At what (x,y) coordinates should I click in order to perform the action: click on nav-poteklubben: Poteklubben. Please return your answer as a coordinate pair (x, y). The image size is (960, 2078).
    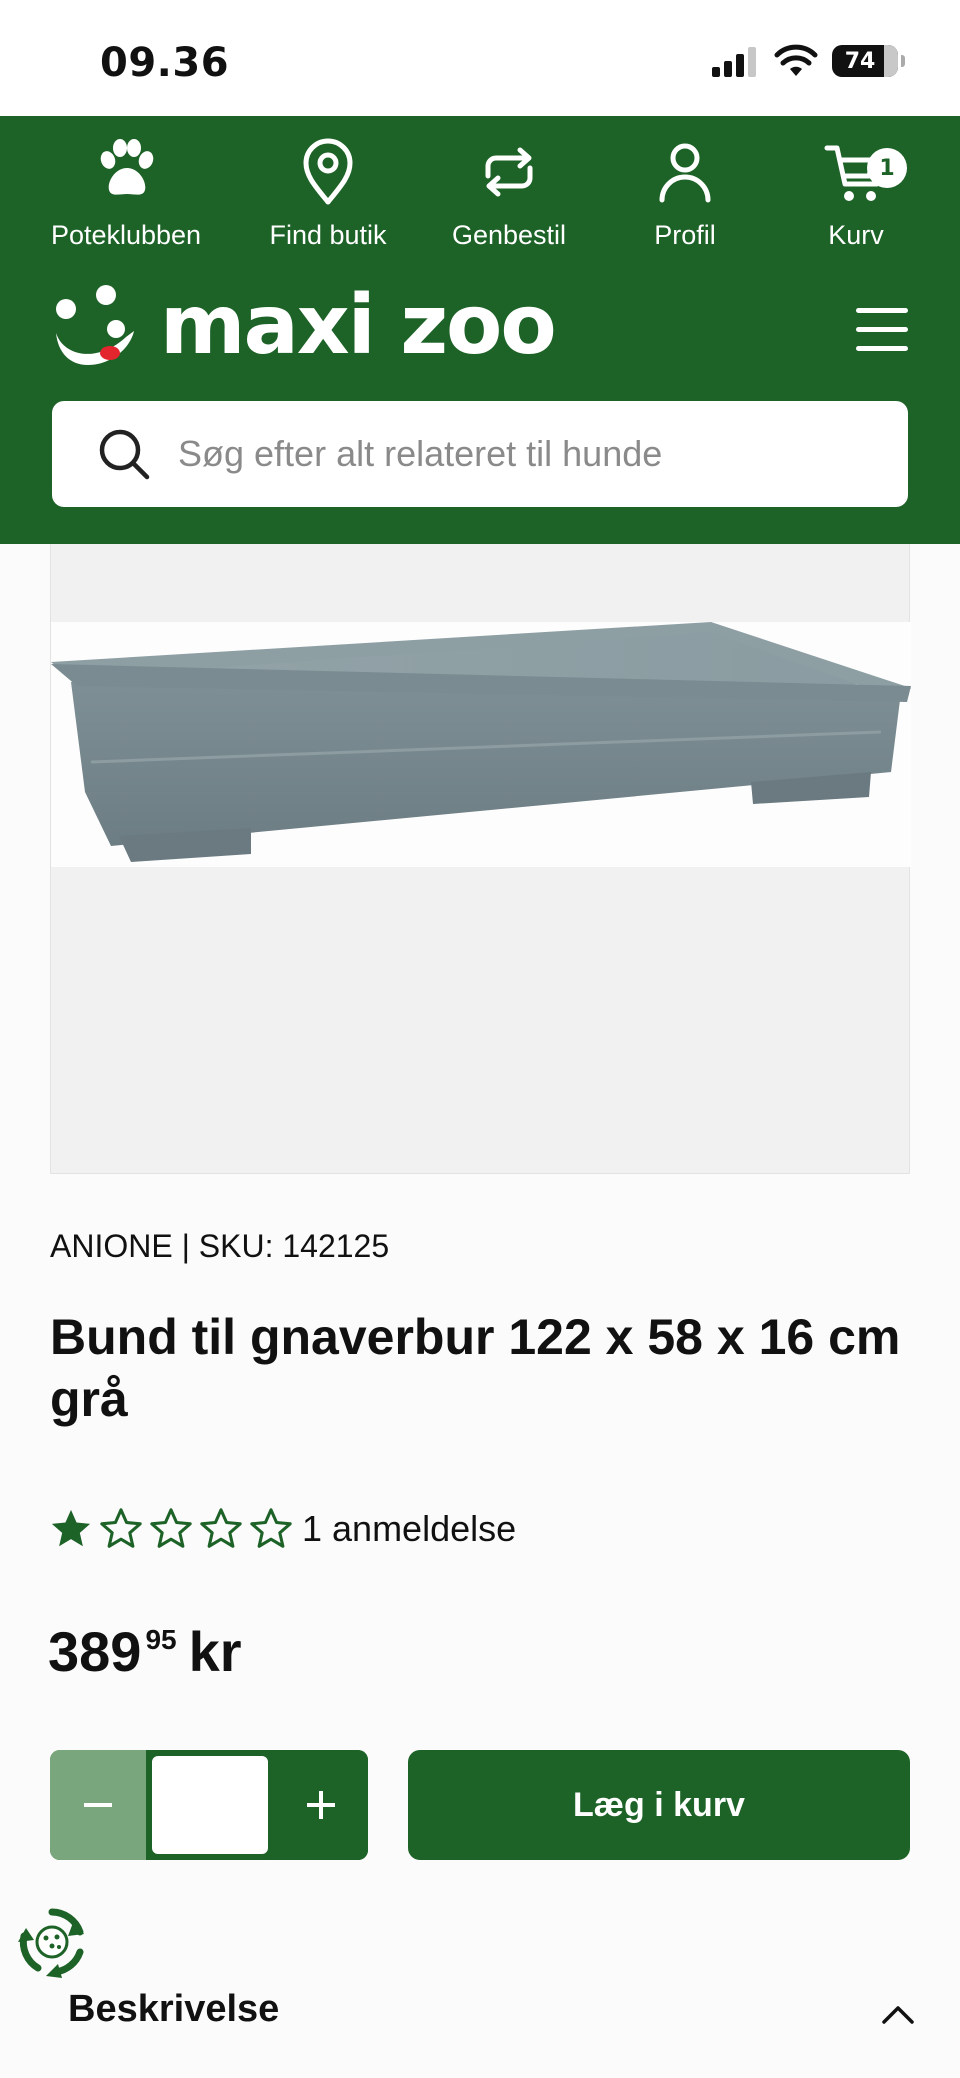
    Looking at the image, I should click on (126, 193).